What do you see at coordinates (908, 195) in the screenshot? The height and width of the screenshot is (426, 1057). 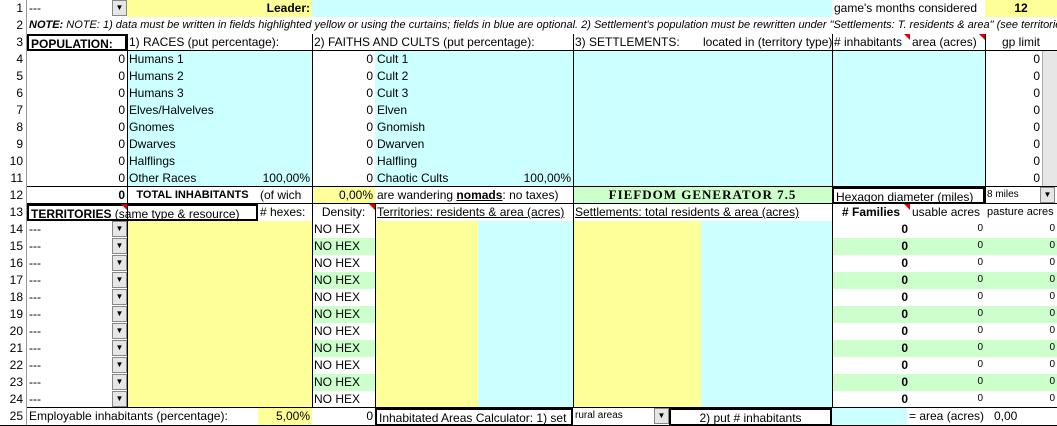 I see `hex-diameter-label: Hexagon diameter (miles)` at bounding box center [908, 195].